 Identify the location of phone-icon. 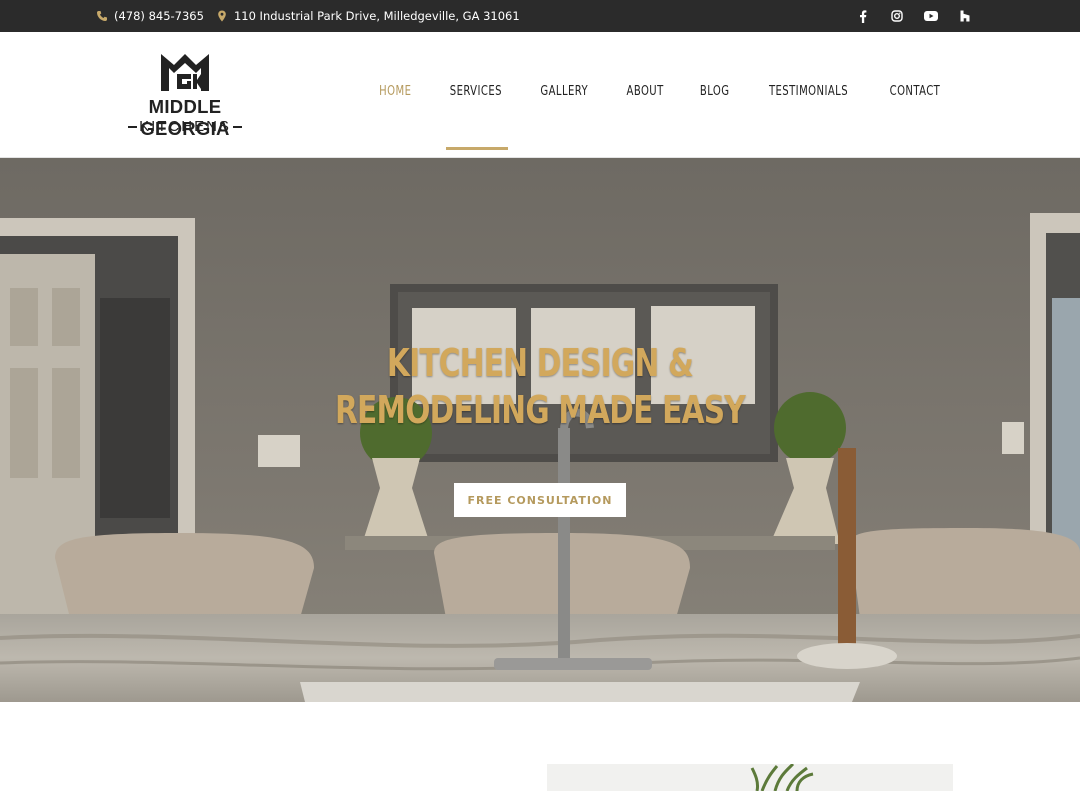
(102, 16).